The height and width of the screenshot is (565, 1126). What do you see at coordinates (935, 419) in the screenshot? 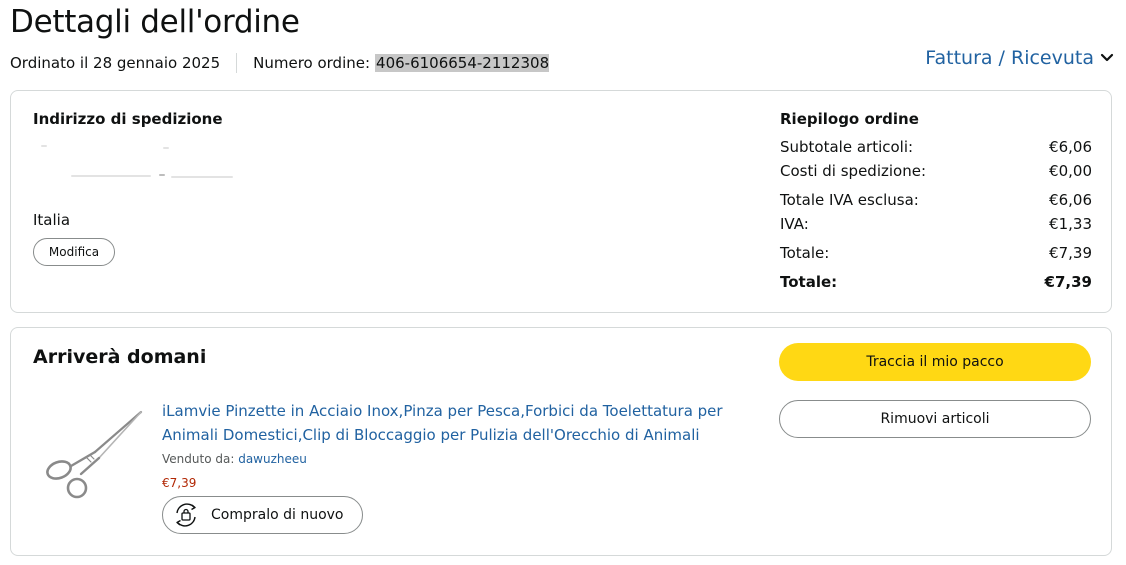
I see `remove-items-button: Rimuovi articoli` at bounding box center [935, 419].